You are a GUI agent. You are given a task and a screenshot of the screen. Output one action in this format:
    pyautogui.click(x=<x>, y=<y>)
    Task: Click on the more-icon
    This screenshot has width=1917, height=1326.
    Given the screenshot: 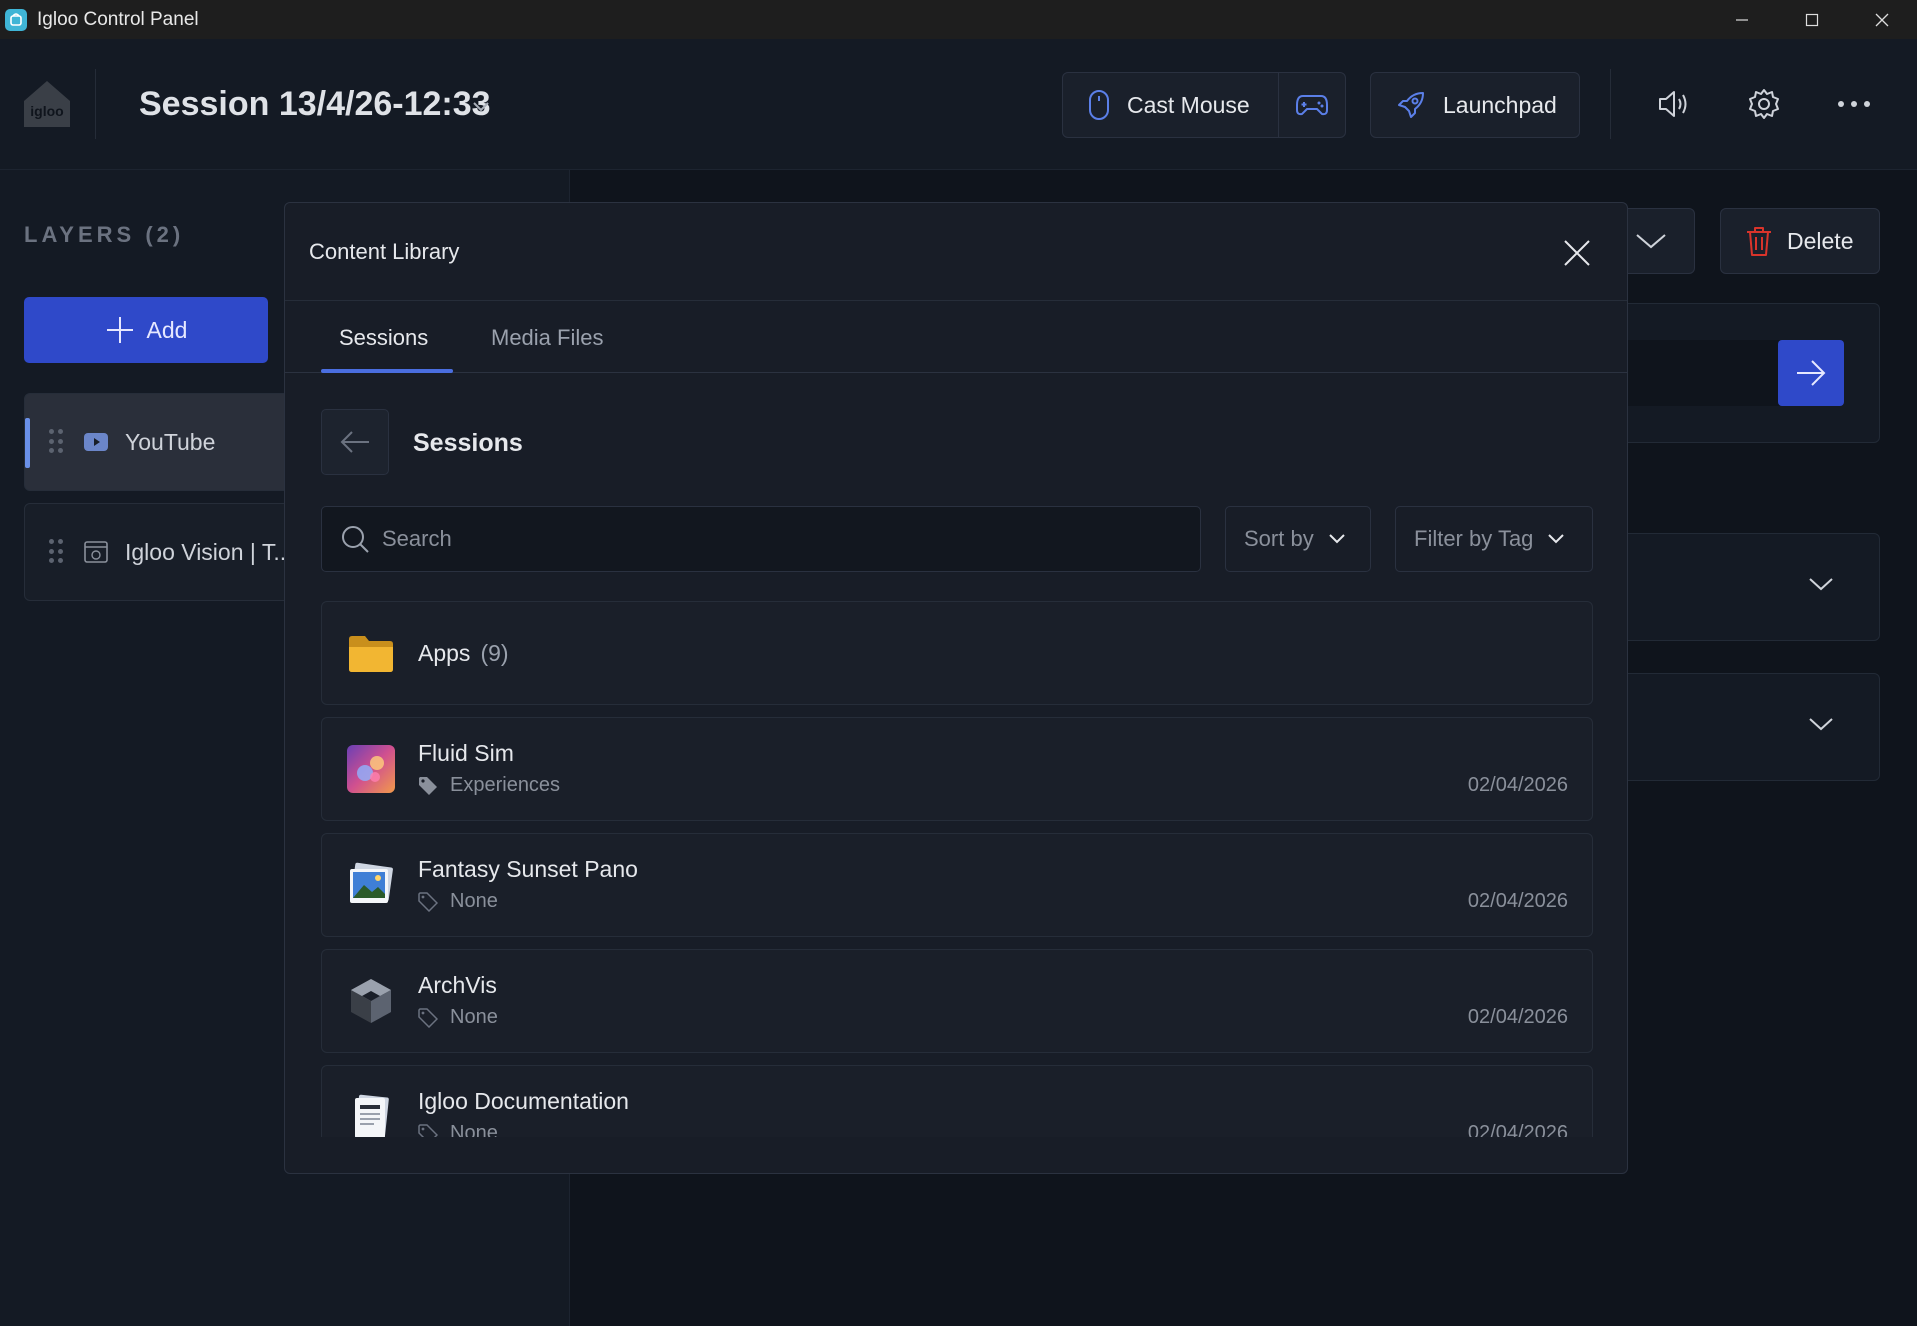 What is the action you would take?
    pyautogui.click(x=1854, y=104)
    